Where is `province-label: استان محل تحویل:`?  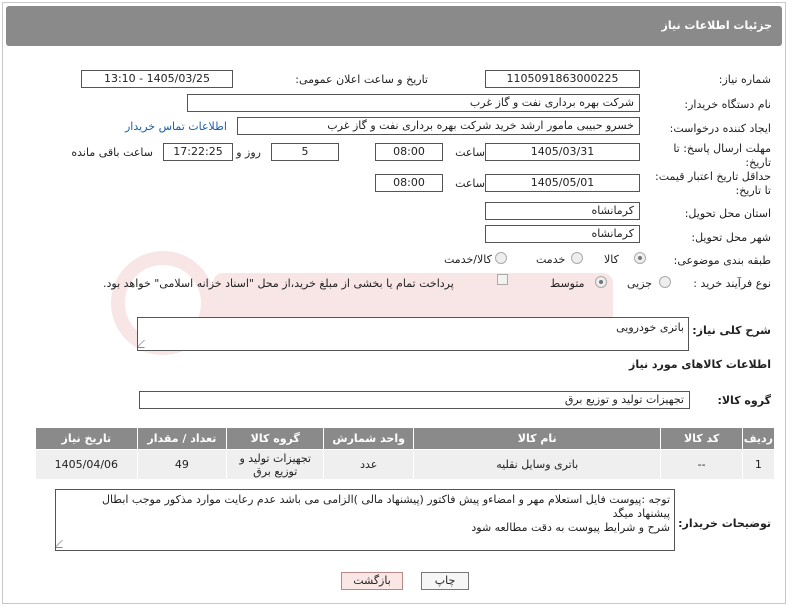 province-label: استان محل تحویل: is located at coordinates (727, 213).